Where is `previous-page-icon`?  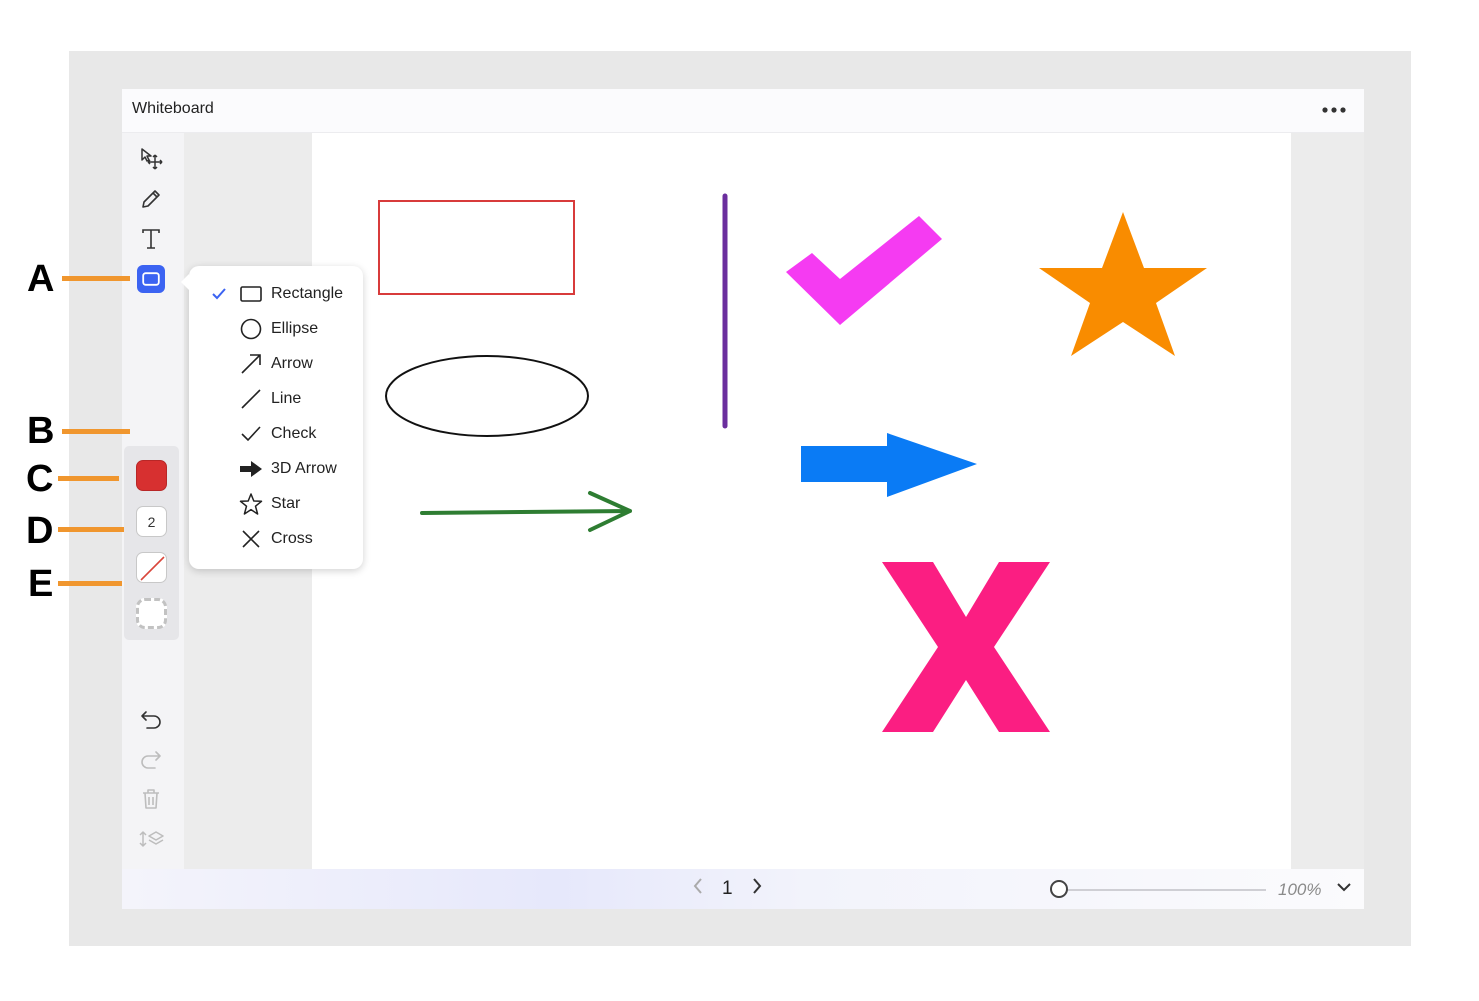
previous-page-icon is located at coordinates (698, 889).